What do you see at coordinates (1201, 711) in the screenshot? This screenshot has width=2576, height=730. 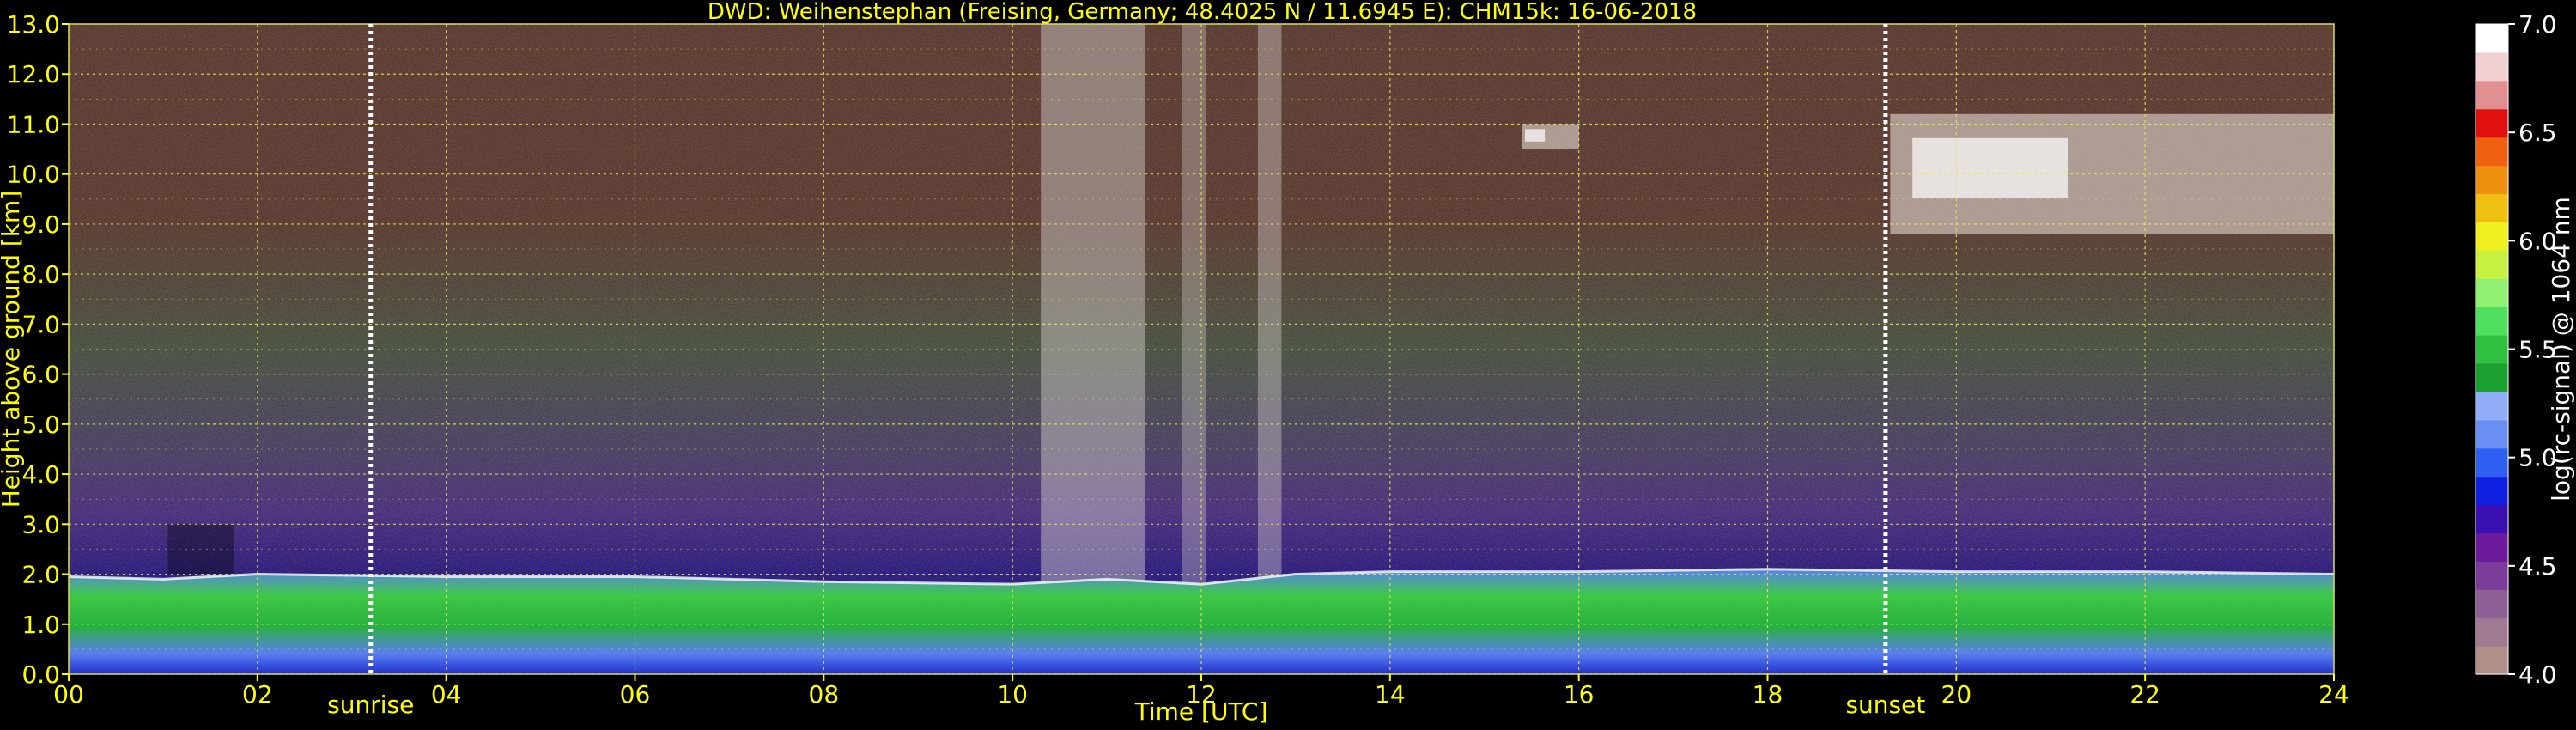 I see `x-axis-label: Time [UTC]` at bounding box center [1201, 711].